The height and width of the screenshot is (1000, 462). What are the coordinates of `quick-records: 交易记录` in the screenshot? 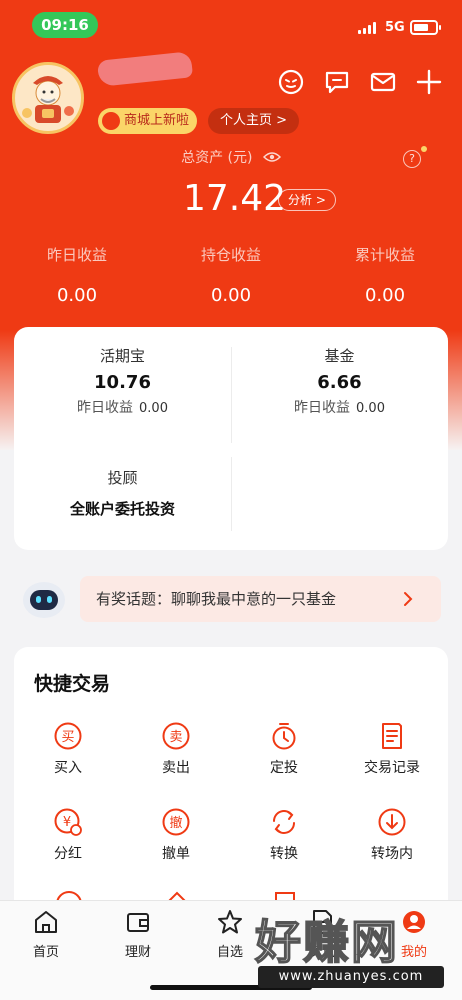 It's located at (392, 749).